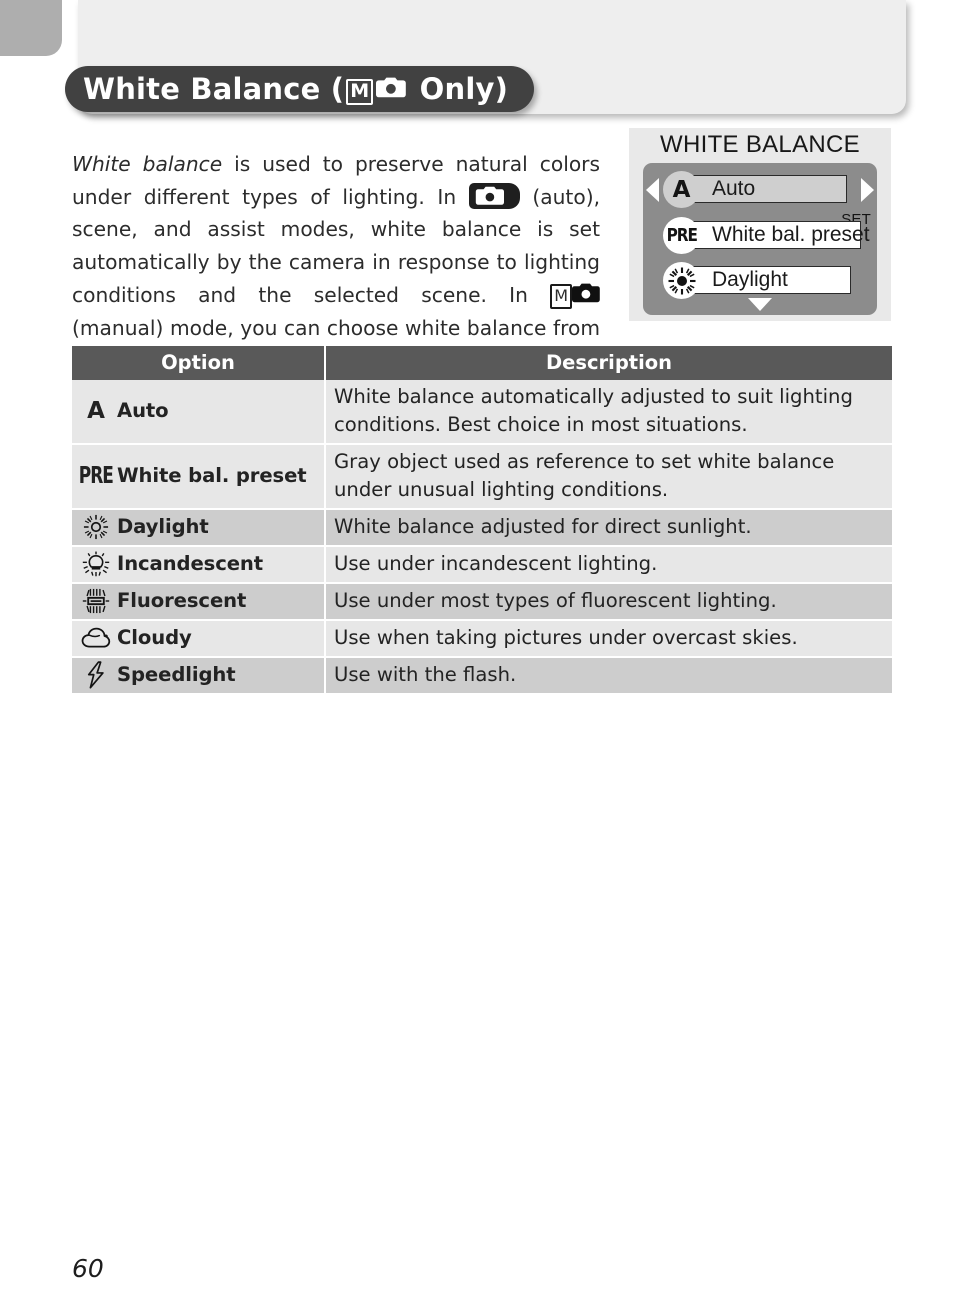 The height and width of the screenshot is (1314, 954). I want to click on description-cell: Use with the flash., so click(608, 676).